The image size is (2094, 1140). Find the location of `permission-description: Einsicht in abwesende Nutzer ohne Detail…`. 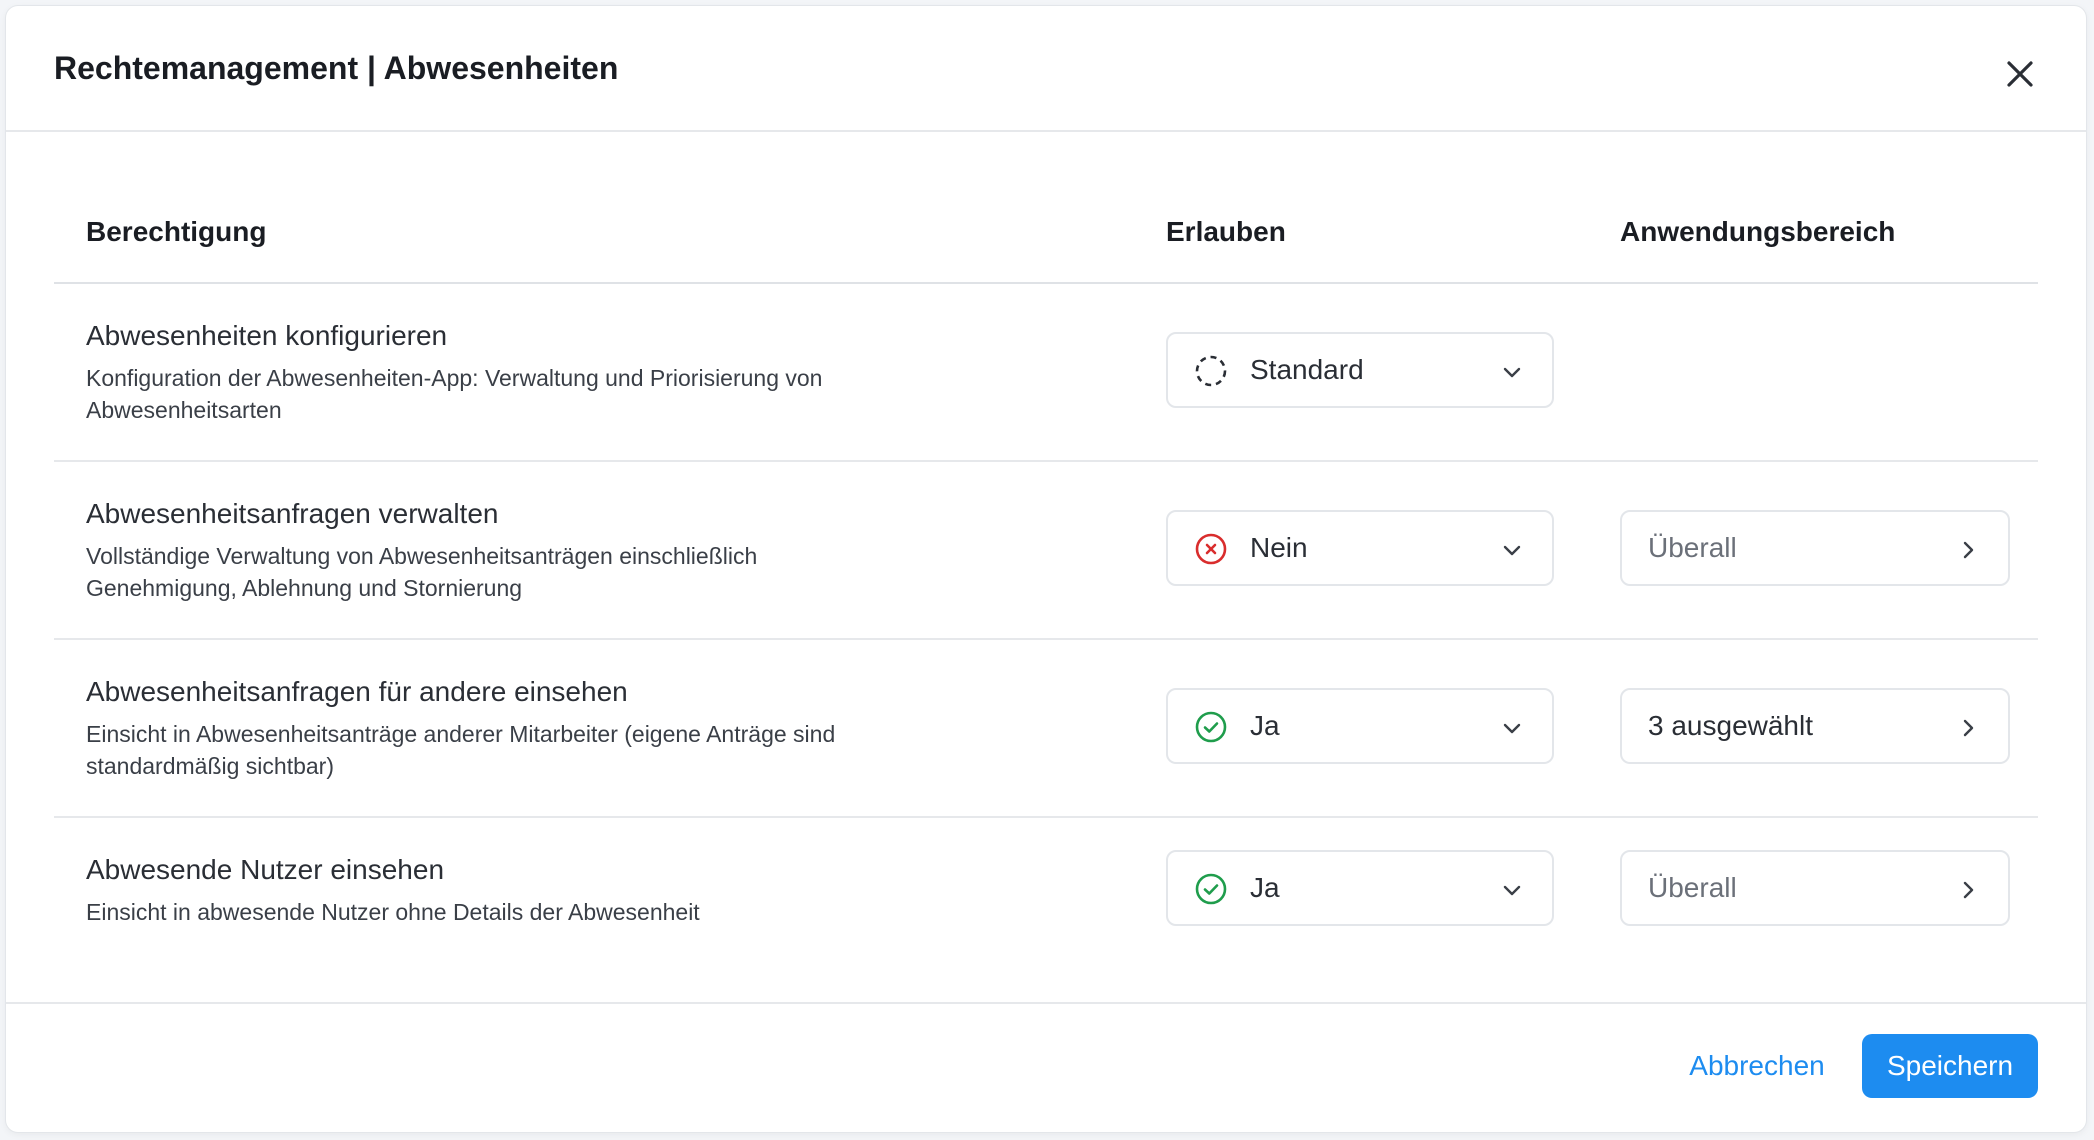

permission-description: Einsicht in abwesende Nutzer ohne Detail… is located at coordinates (393, 912).